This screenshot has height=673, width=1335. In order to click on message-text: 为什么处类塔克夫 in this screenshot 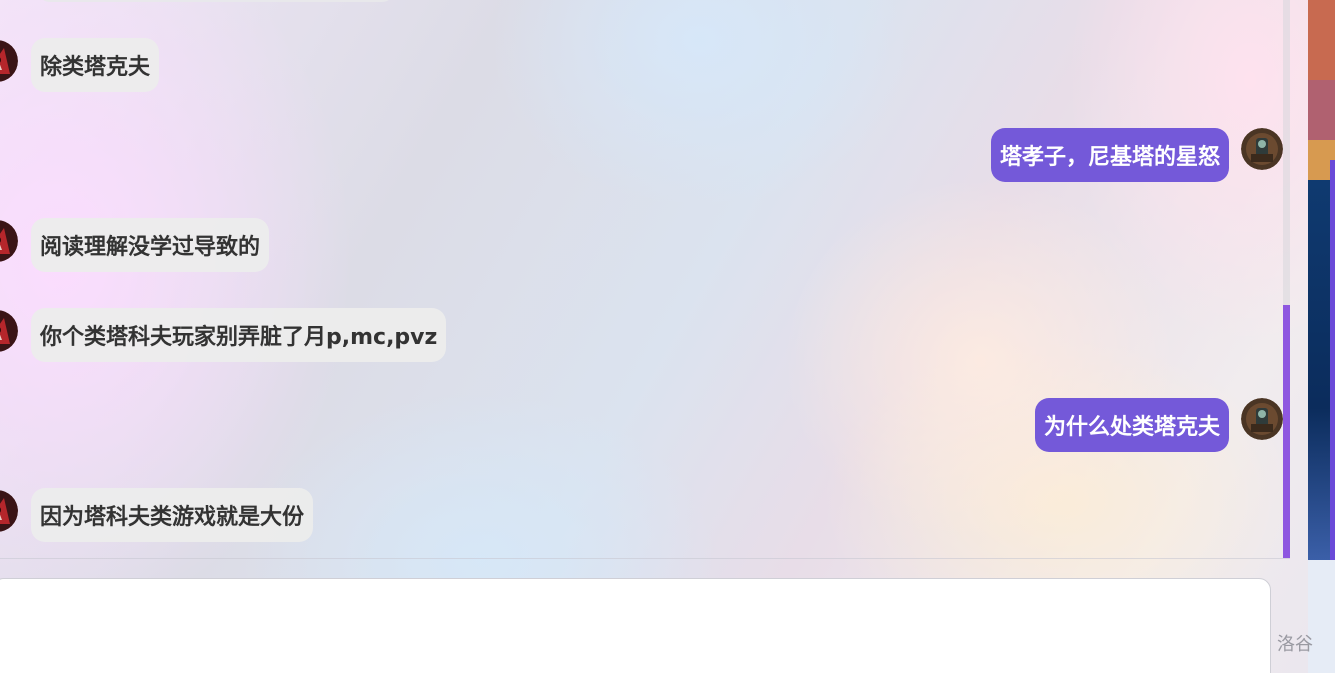, I will do `click(1131, 427)`.